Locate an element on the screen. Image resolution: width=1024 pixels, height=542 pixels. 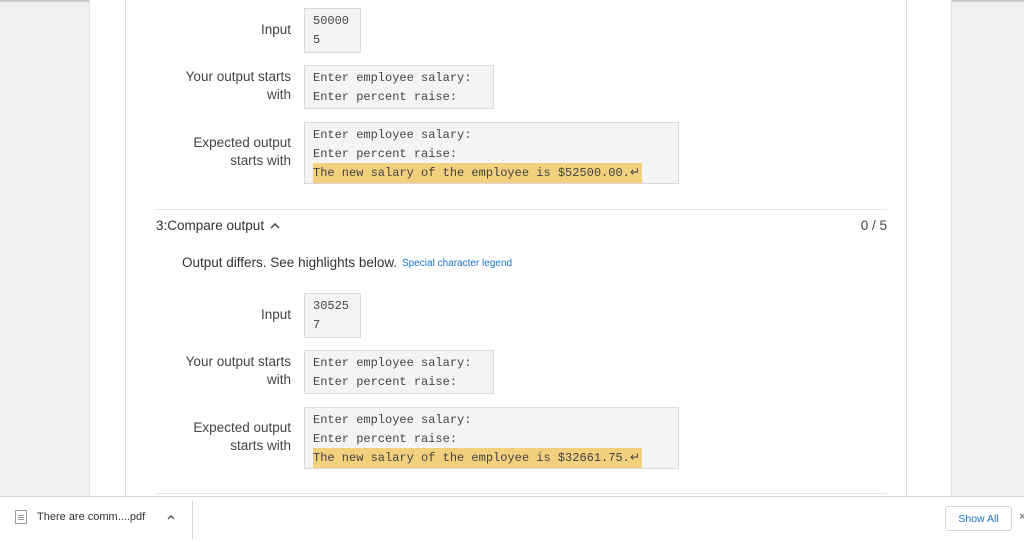
special-character-legend-link: Special character legend is located at coordinates (457, 263).